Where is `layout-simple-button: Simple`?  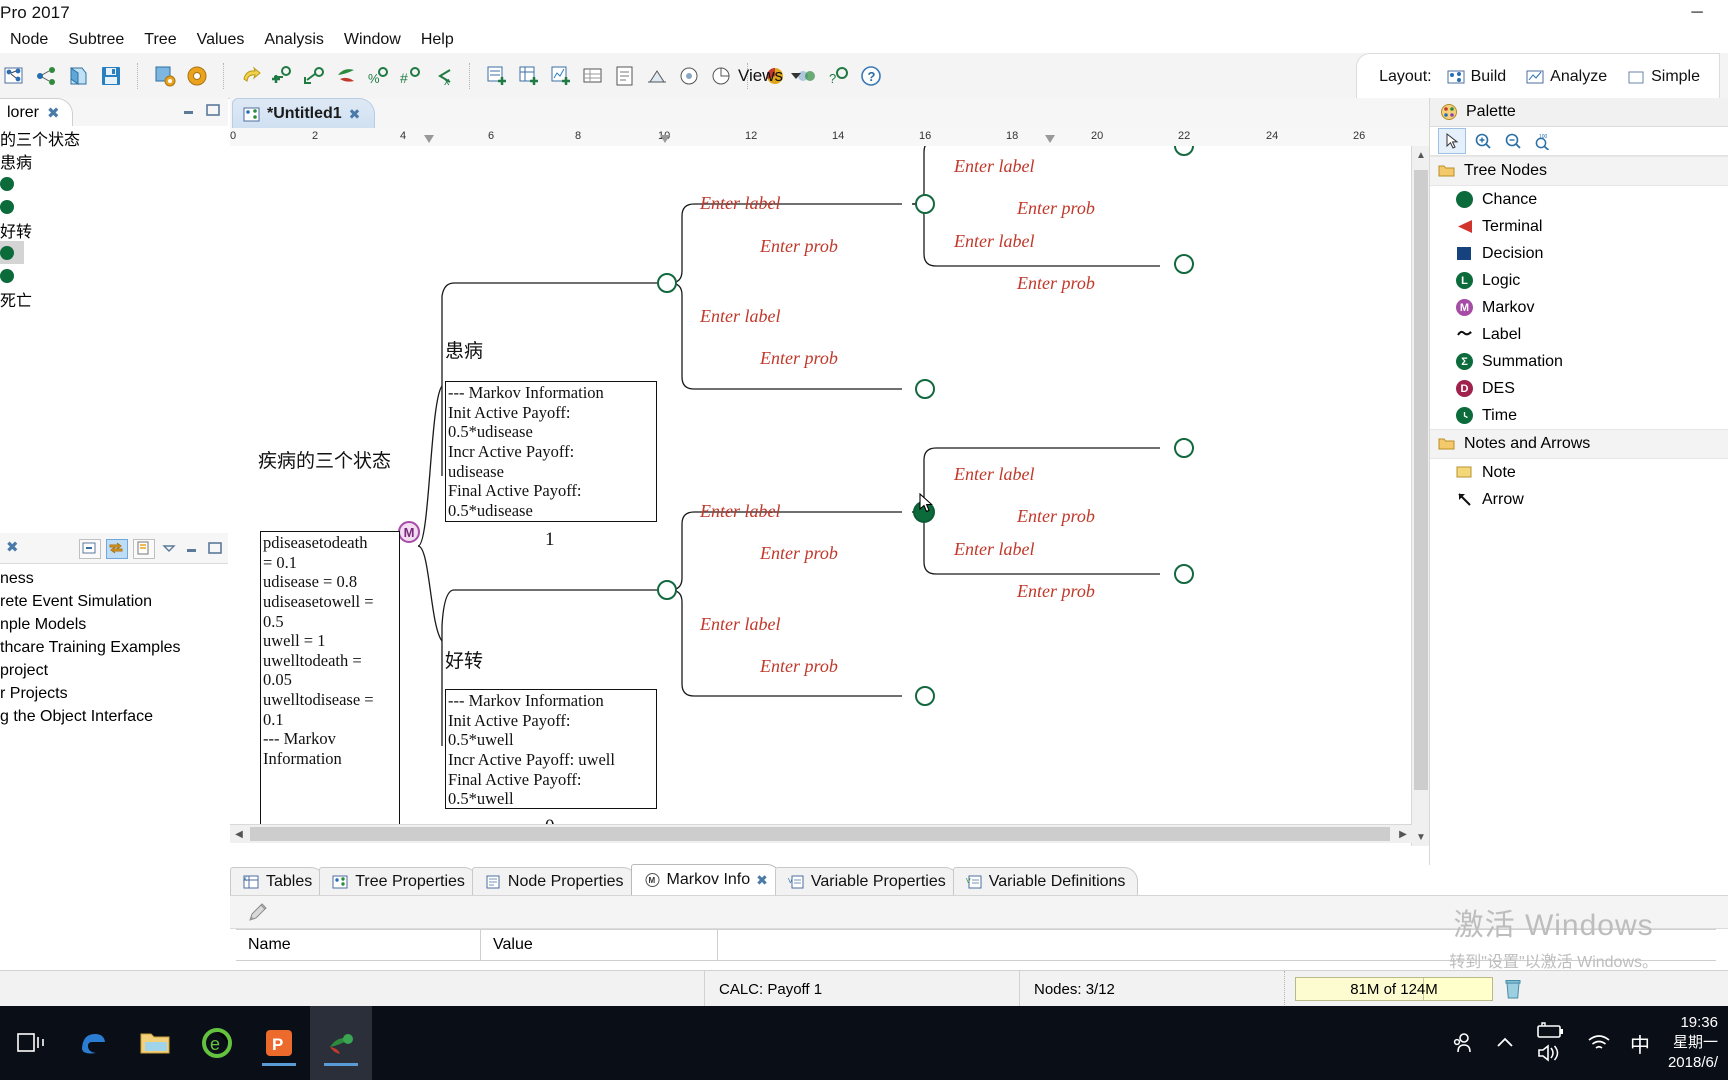 layout-simple-button: Simple is located at coordinates (1663, 77).